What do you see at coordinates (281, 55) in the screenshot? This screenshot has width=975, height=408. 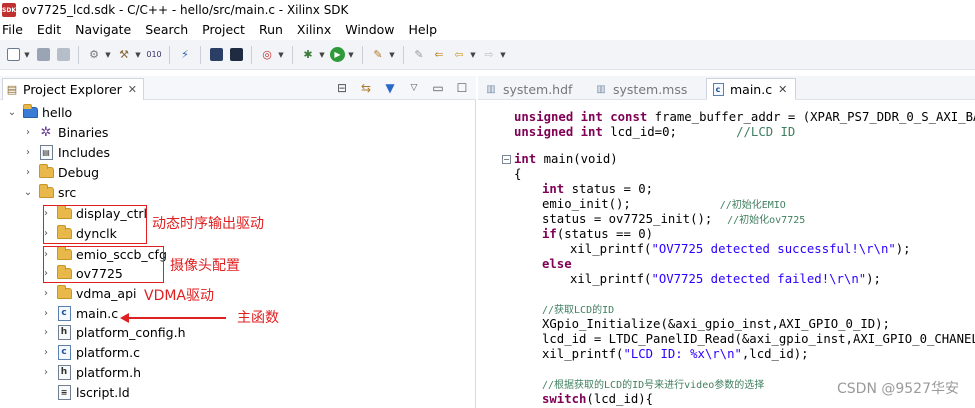 I see `target-dropdown-arrow: ▼` at bounding box center [281, 55].